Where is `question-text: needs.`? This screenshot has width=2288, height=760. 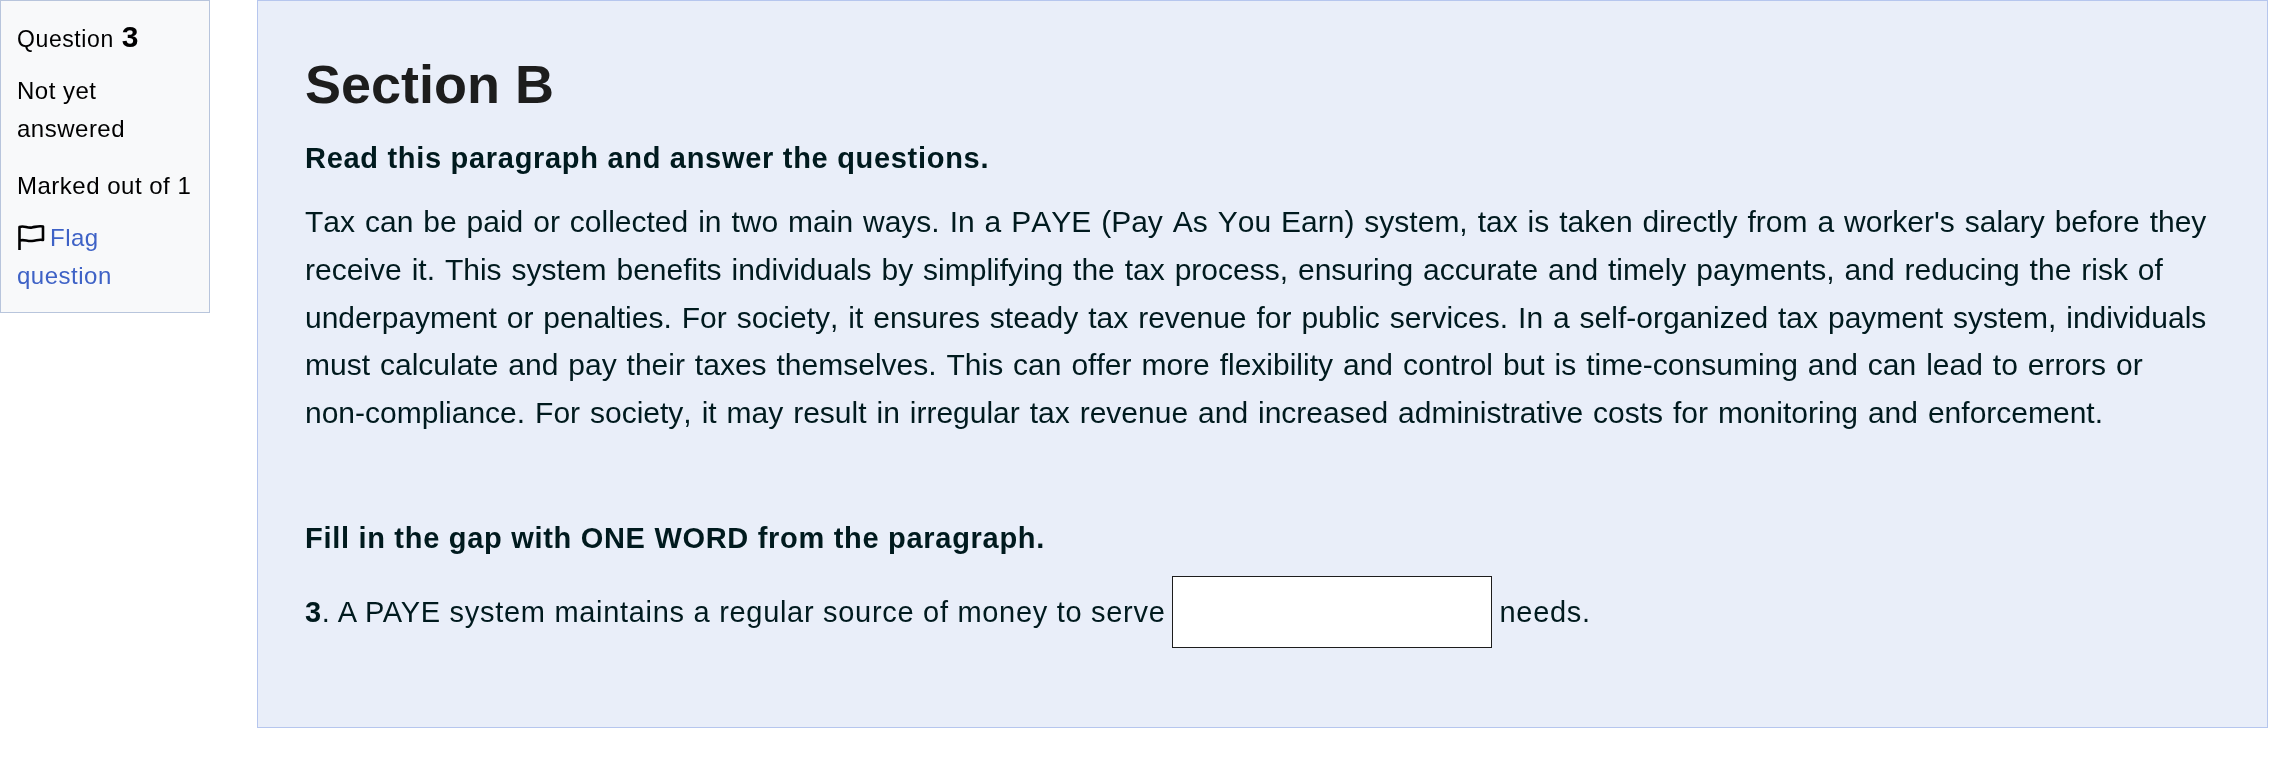
question-text: needs. is located at coordinates (1545, 612).